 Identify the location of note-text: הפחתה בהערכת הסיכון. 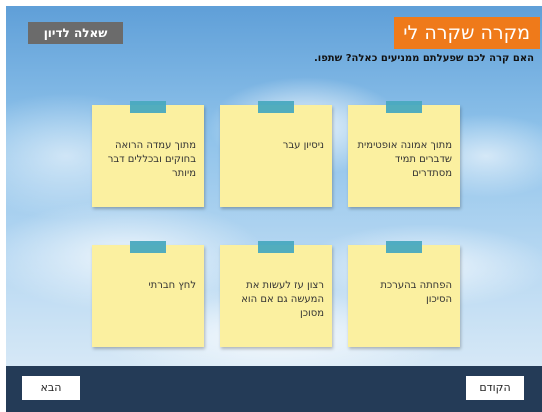
(416, 292).